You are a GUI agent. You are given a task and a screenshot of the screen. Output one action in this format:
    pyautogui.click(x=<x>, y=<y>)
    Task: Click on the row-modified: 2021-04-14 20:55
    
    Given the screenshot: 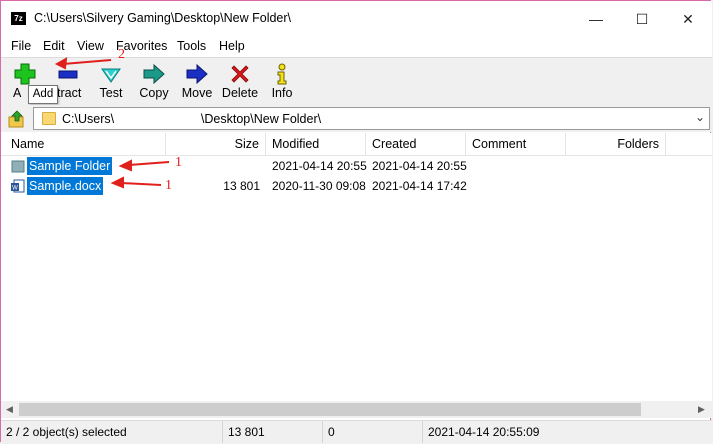 What is the action you would take?
    pyautogui.click(x=319, y=166)
    